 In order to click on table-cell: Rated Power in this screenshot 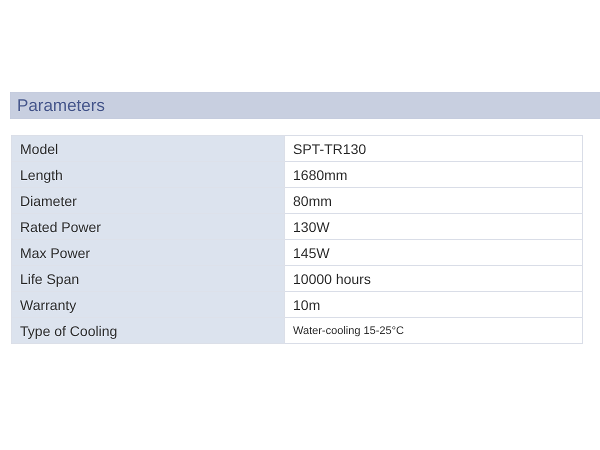, I will do `click(148, 227)`.